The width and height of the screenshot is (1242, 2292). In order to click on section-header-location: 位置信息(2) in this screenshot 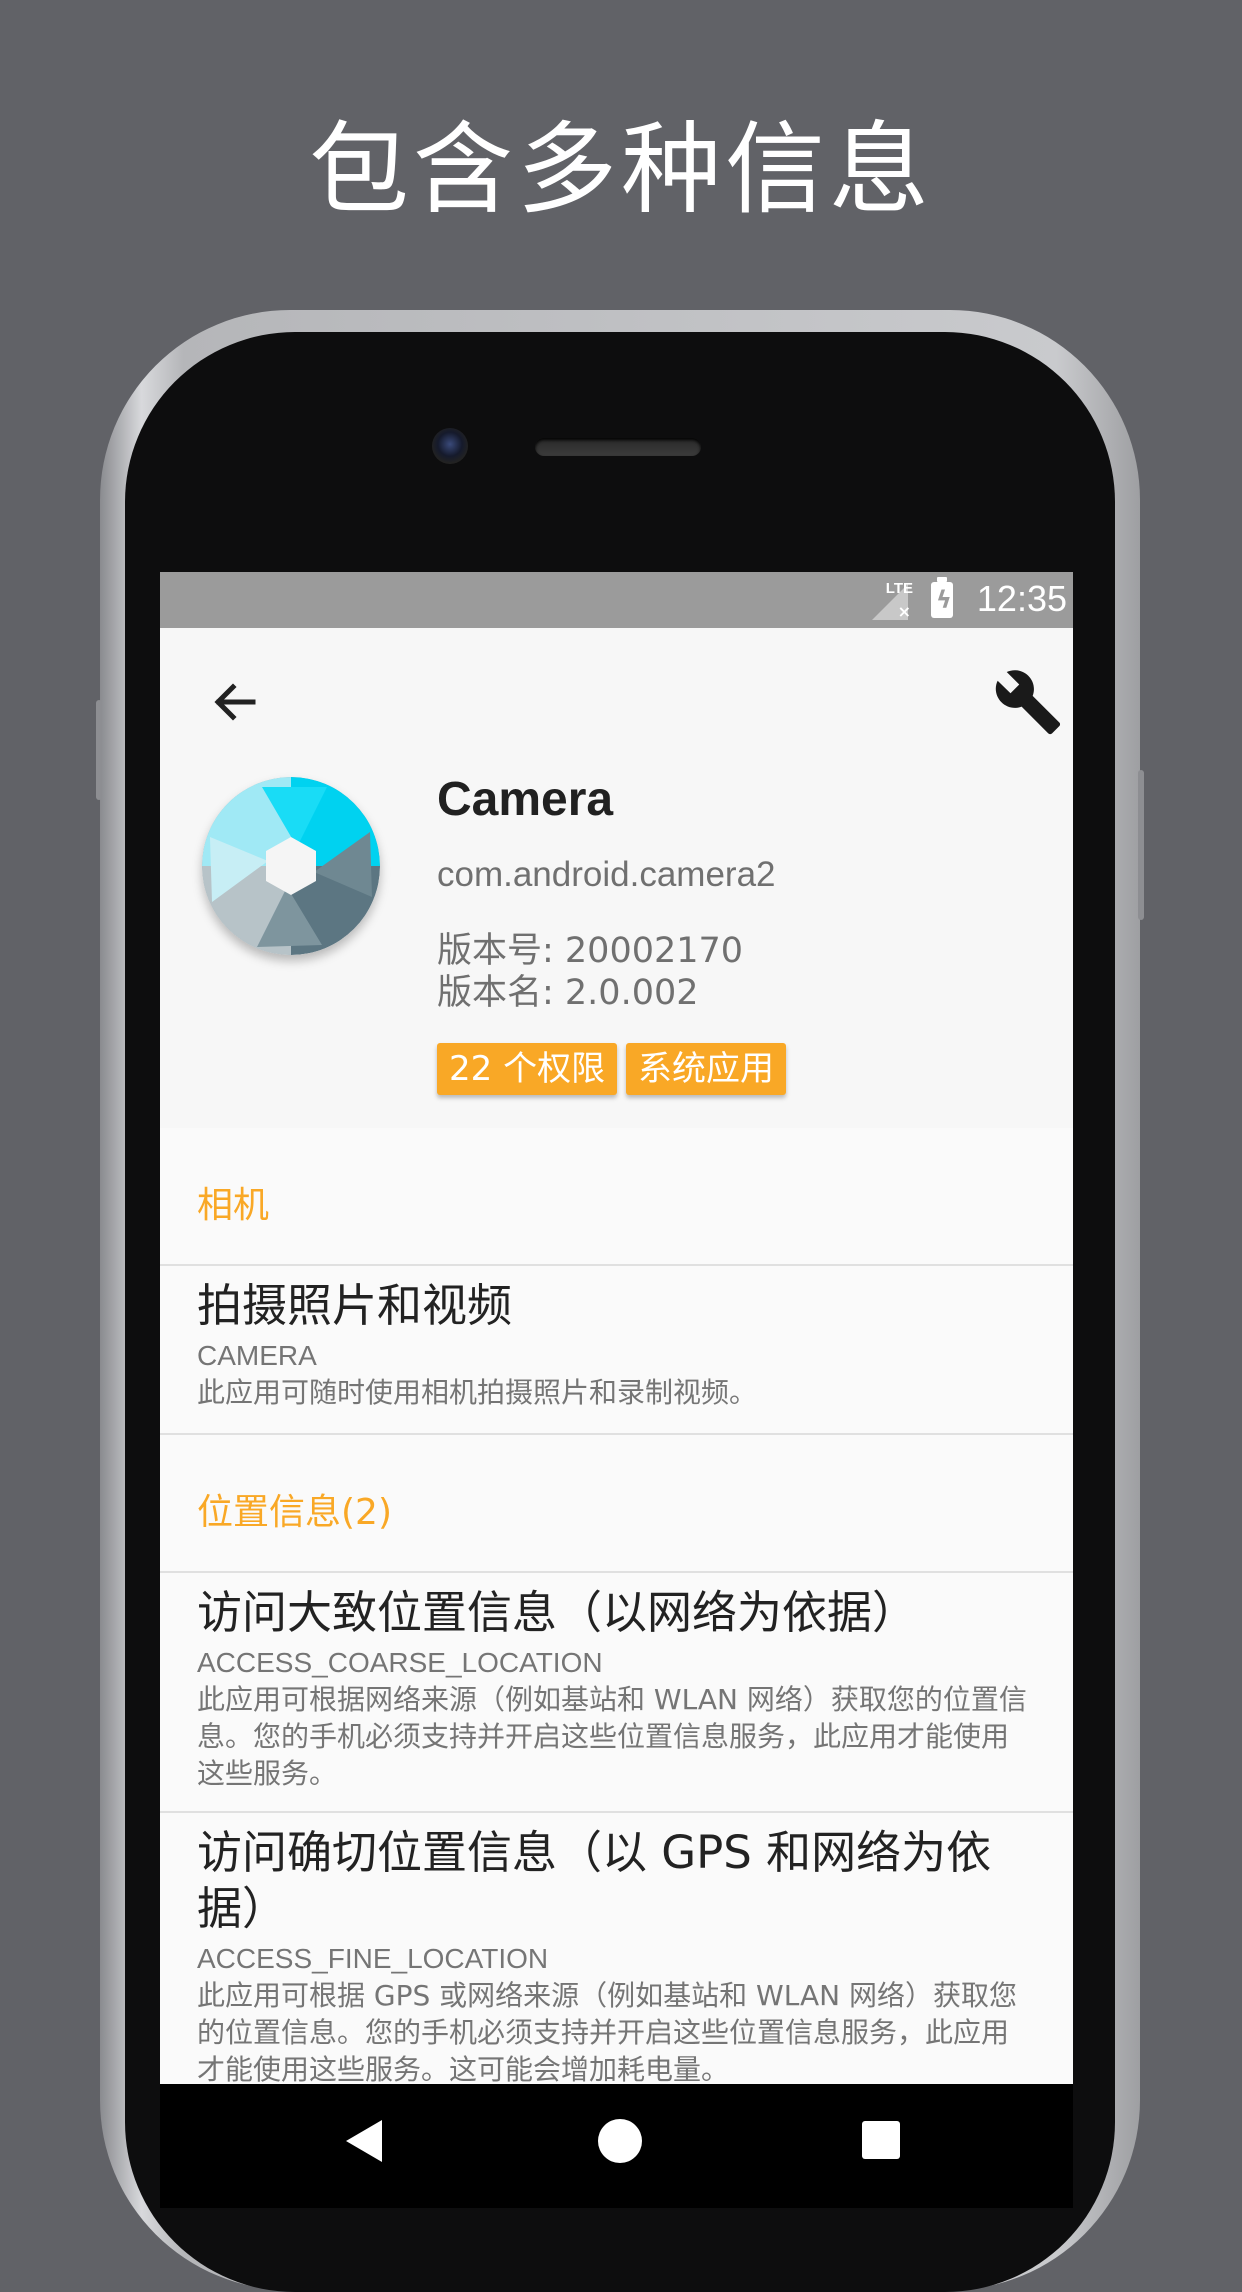, I will do `click(616, 1504)`.